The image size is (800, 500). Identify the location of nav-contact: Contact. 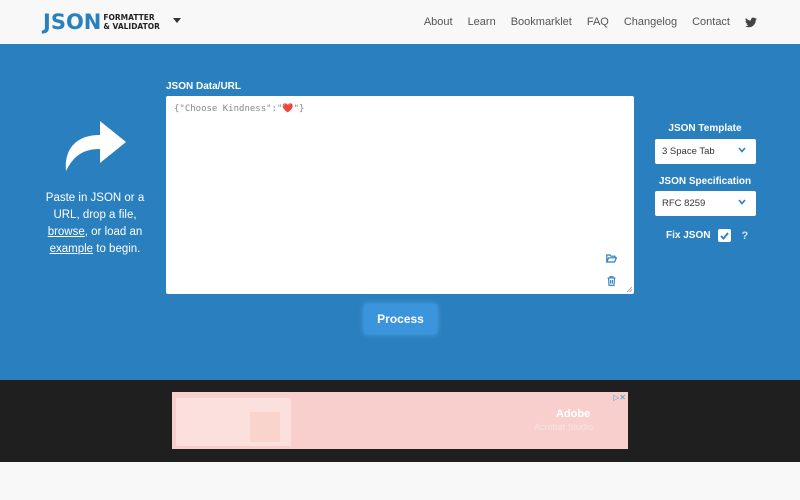
(711, 22).